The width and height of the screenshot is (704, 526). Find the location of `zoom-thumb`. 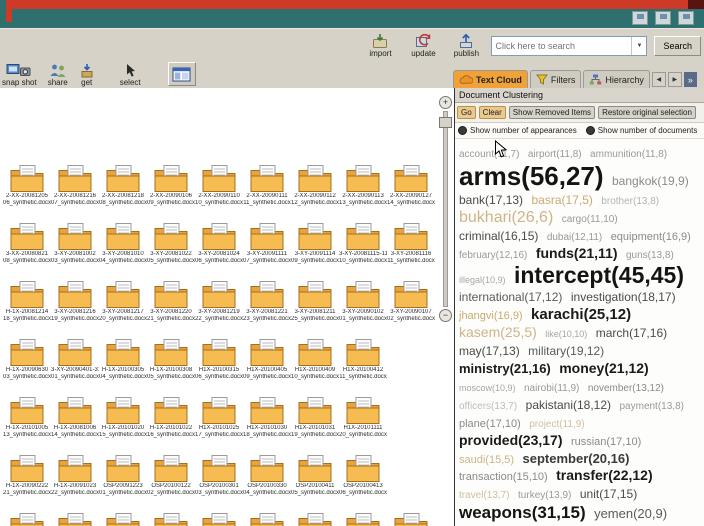

zoom-thumb is located at coordinates (445, 122).